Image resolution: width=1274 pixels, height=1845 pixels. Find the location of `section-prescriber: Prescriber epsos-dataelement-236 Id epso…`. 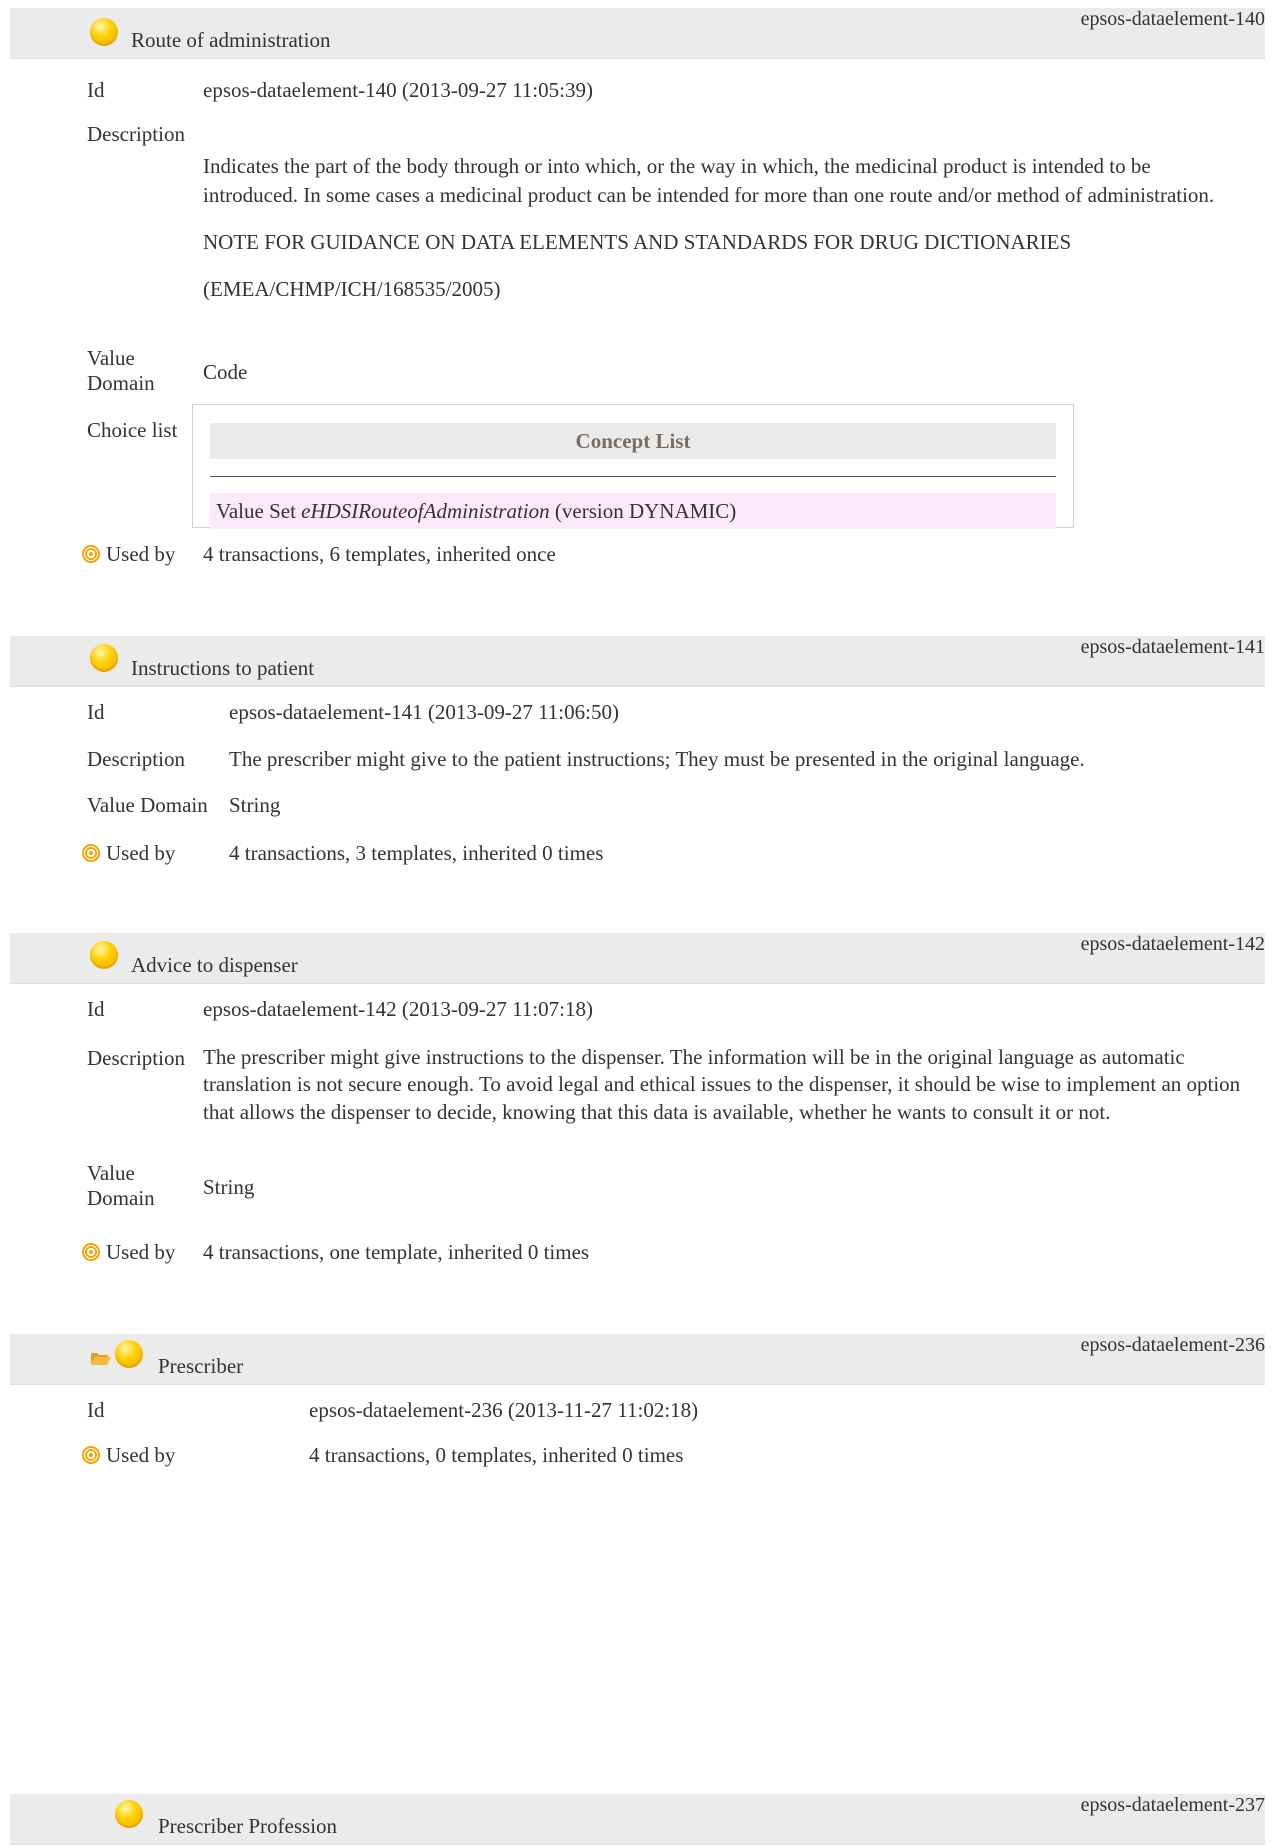

section-prescriber: Prescriber epsos-dataelement-236 Id epso… is located at coordinates (637, 1414).